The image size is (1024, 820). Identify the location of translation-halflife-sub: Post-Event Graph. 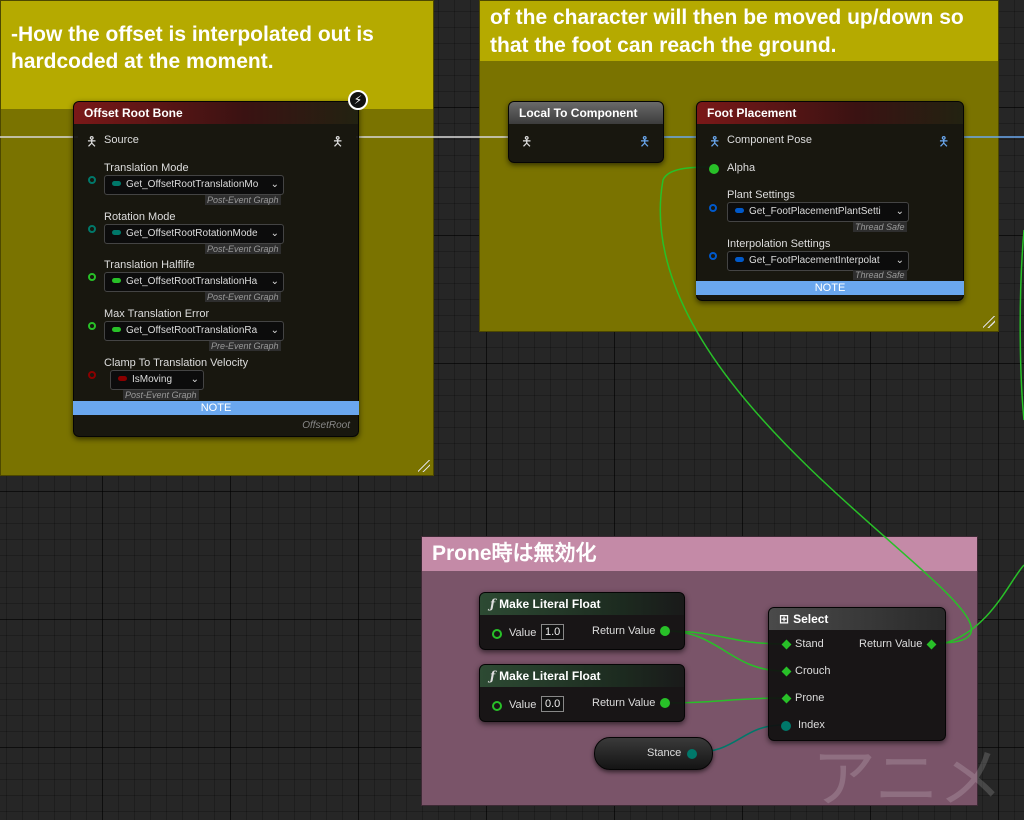
(243, 297).